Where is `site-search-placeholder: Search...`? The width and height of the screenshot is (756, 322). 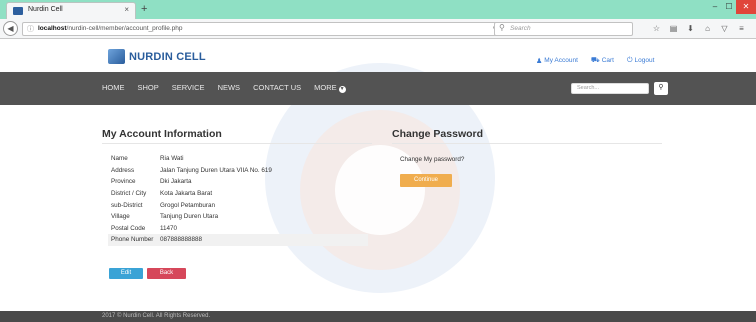 site-search-placeholder: Search... is located at coordinates (588, 88).